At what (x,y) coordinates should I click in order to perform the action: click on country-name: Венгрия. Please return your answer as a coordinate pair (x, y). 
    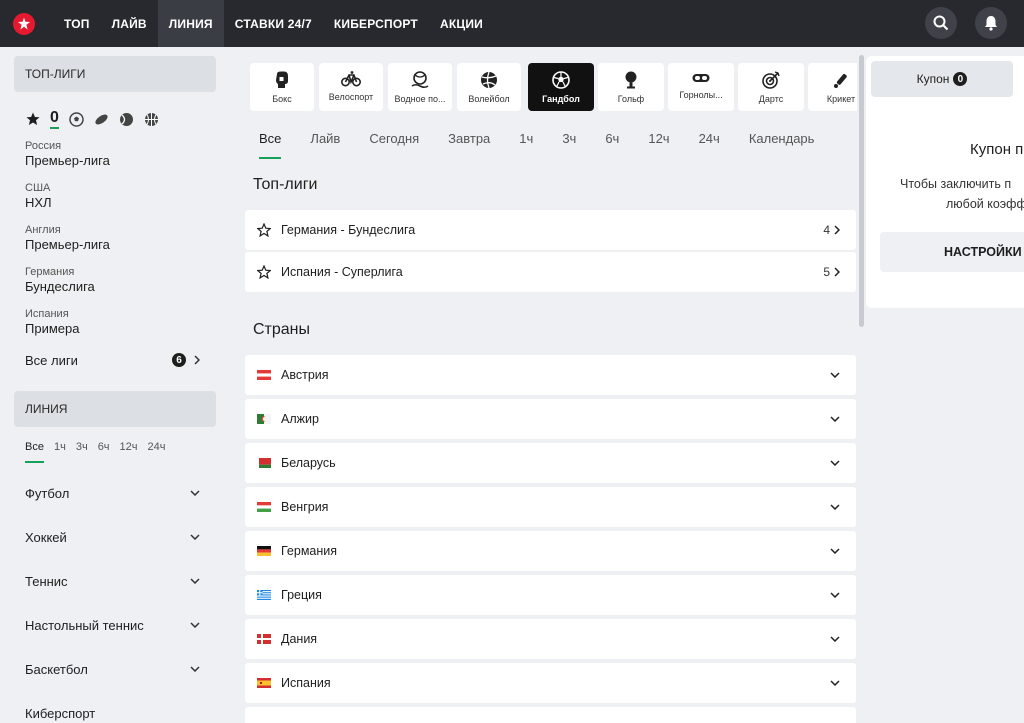
    Looking at the image, I should click on (305, 507).